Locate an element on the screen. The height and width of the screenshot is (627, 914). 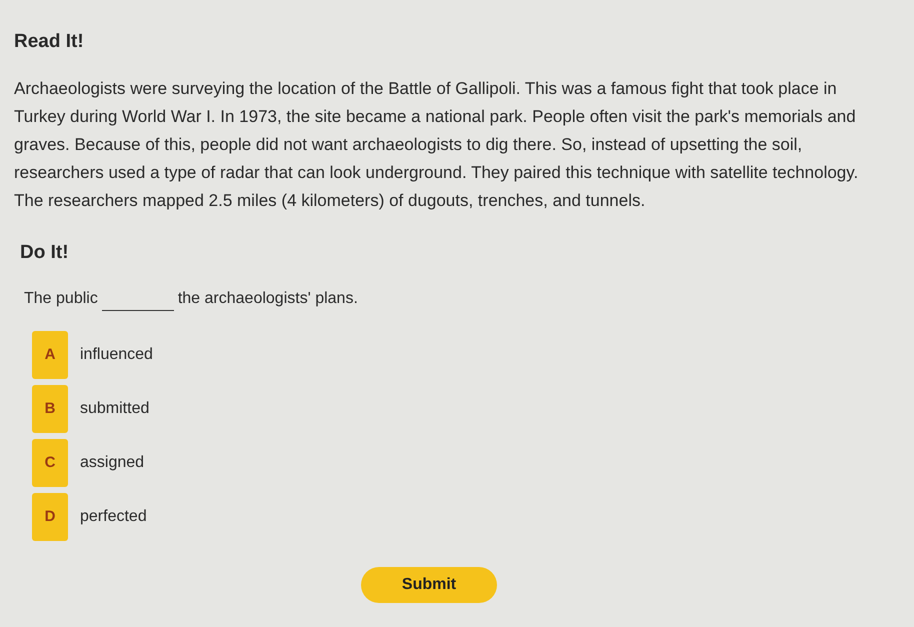
answer-option: B submitted is located at coordinates (142, 409).